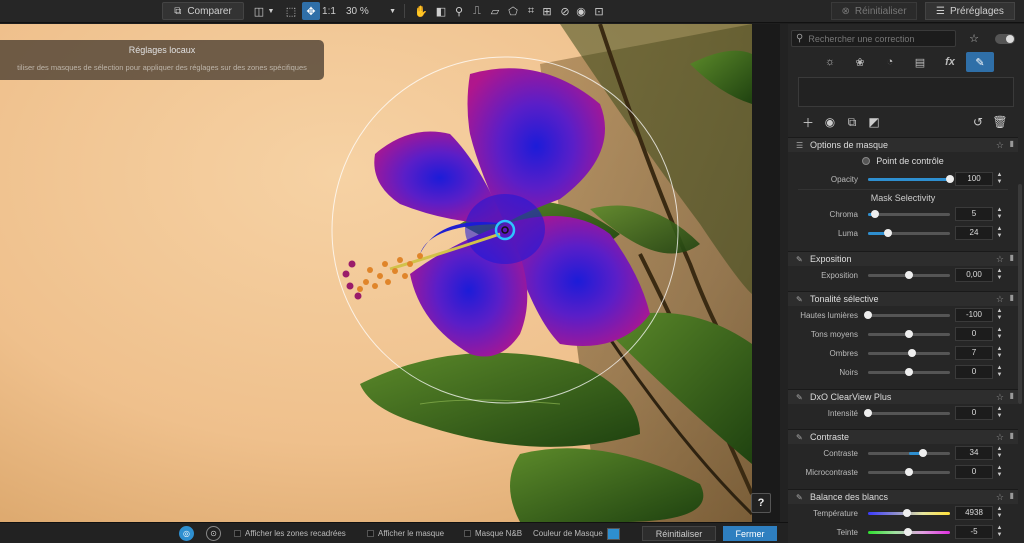 The image size is (1024, 543). What do you see at coordinates (291, 11) in the screenshot?
I see `fit-view-icon: ⬚` at bounding box center [291, 11].